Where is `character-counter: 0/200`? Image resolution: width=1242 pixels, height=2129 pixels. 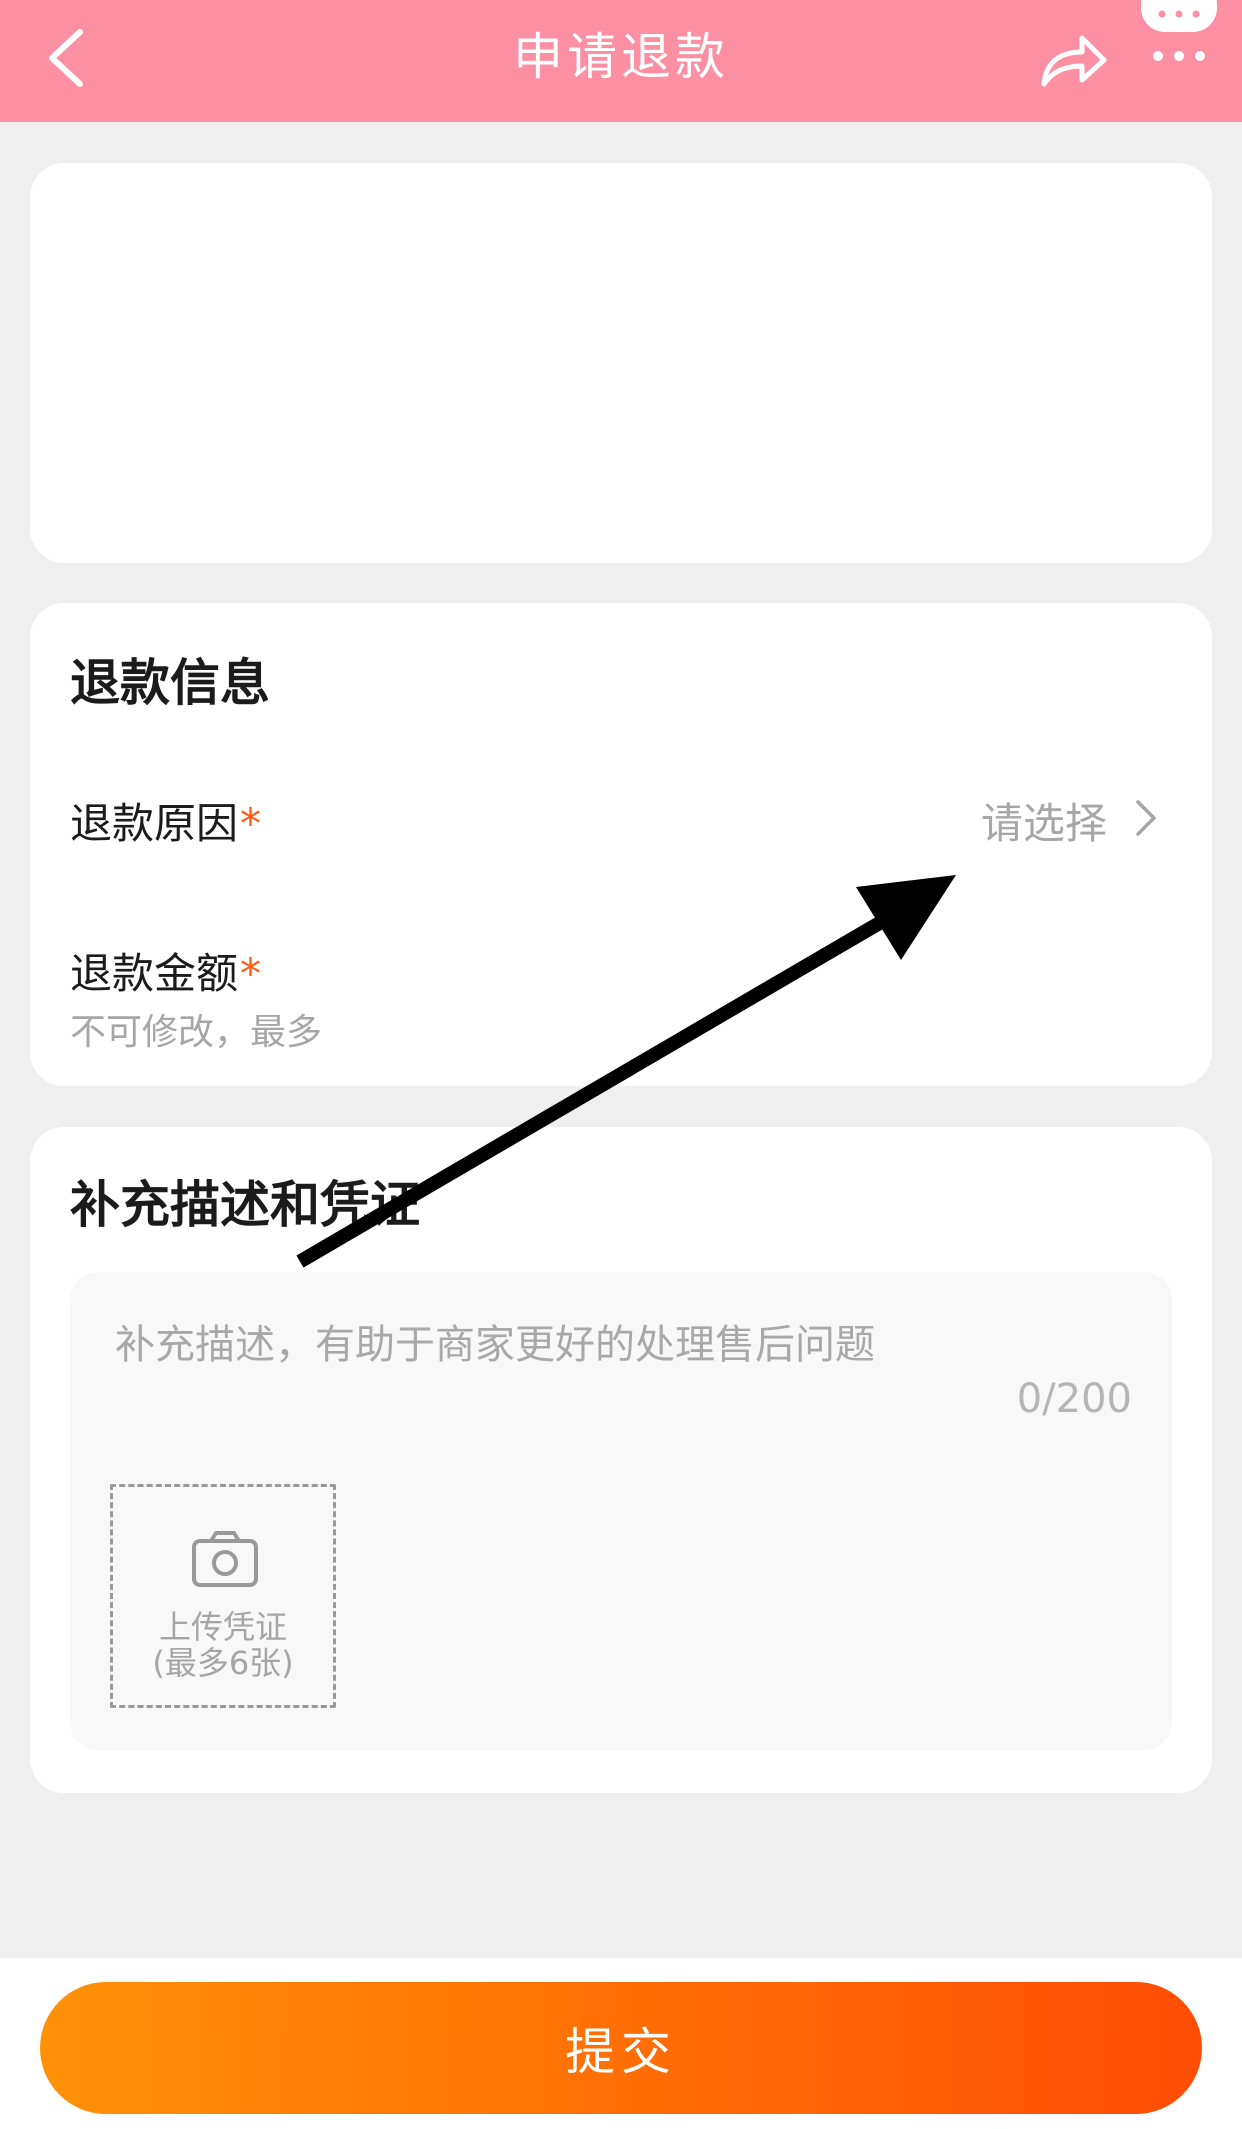
character-counter: 0/200 is located at coordinates (1074, 1399).